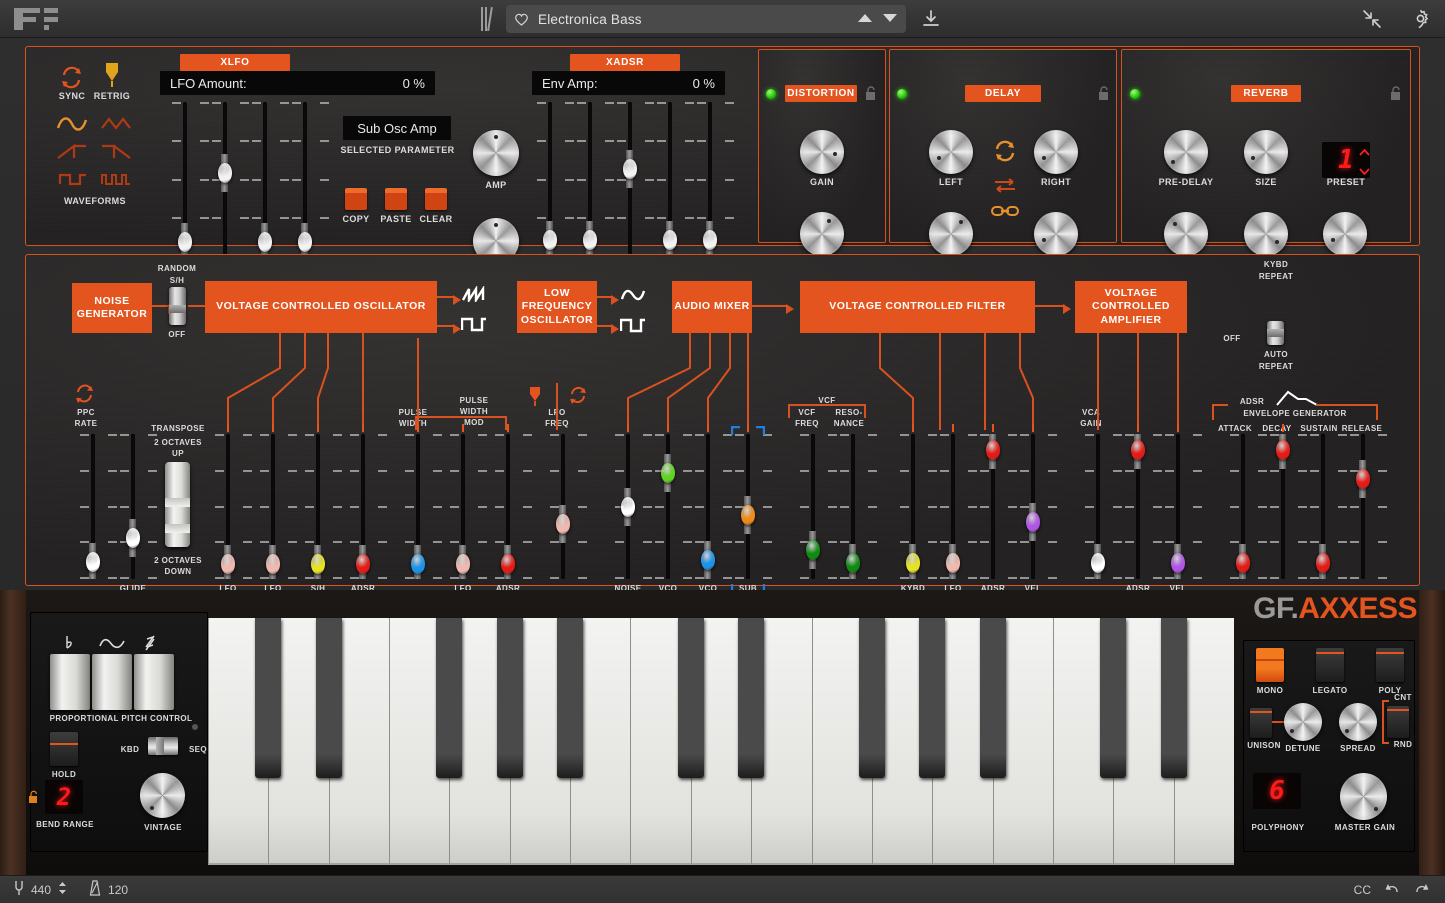 This screenshot has width=1445, height=903. What do you see at coordinates (712, 516) in the screenshot?
I see `synth-vco-12-slider: VCO` at bounding box center [712, 516].